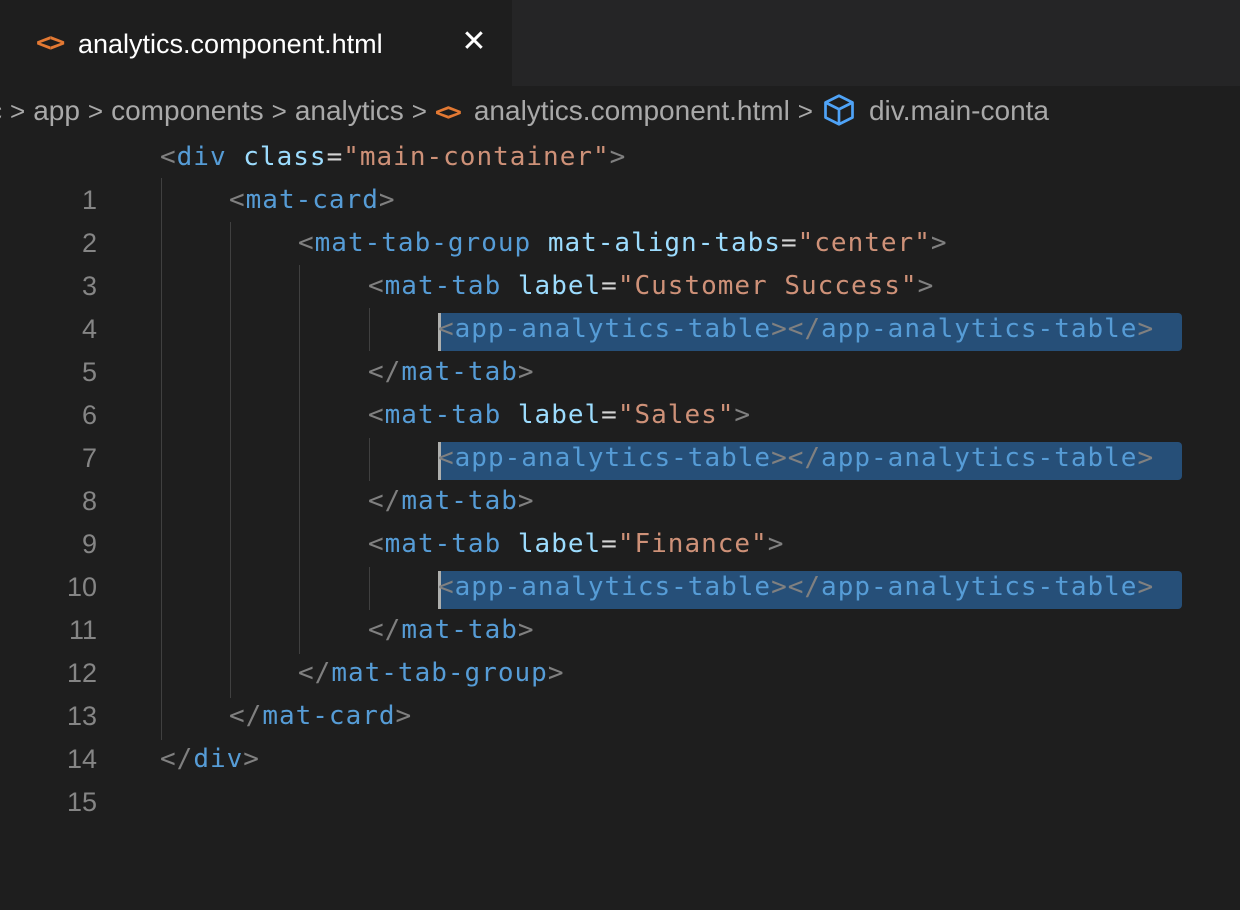 This screenshot has height=910, width=1240. Describe the element at coordinates (959, 110) in the screenshot. I see `breadcrumb-item-symbol: div.main-conta` at that location.